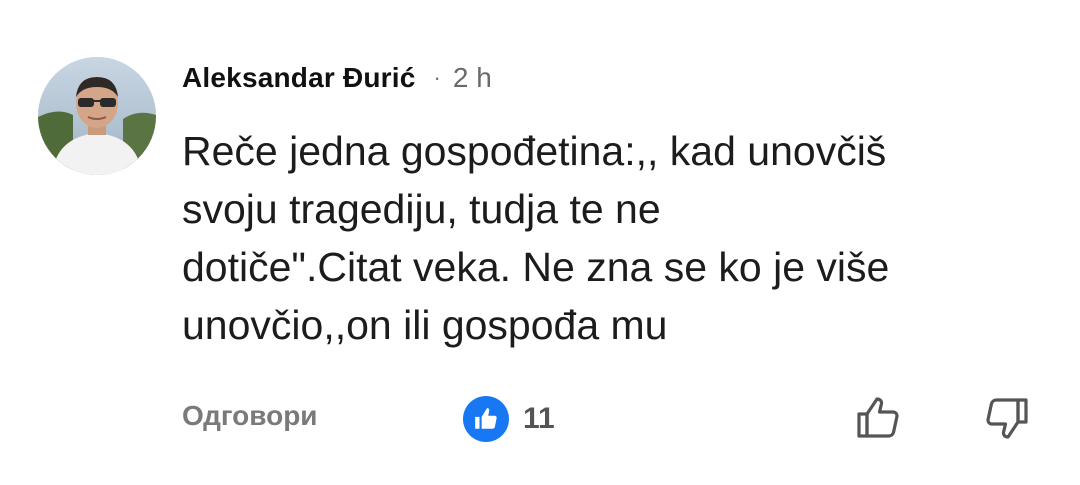 Image resolution: width=1080 pixels, height=485 pixels. What do you see at coordinates (472, 78) in the screenshot?
I see `timestamp: 2 h` at bounding box center [472, 78].